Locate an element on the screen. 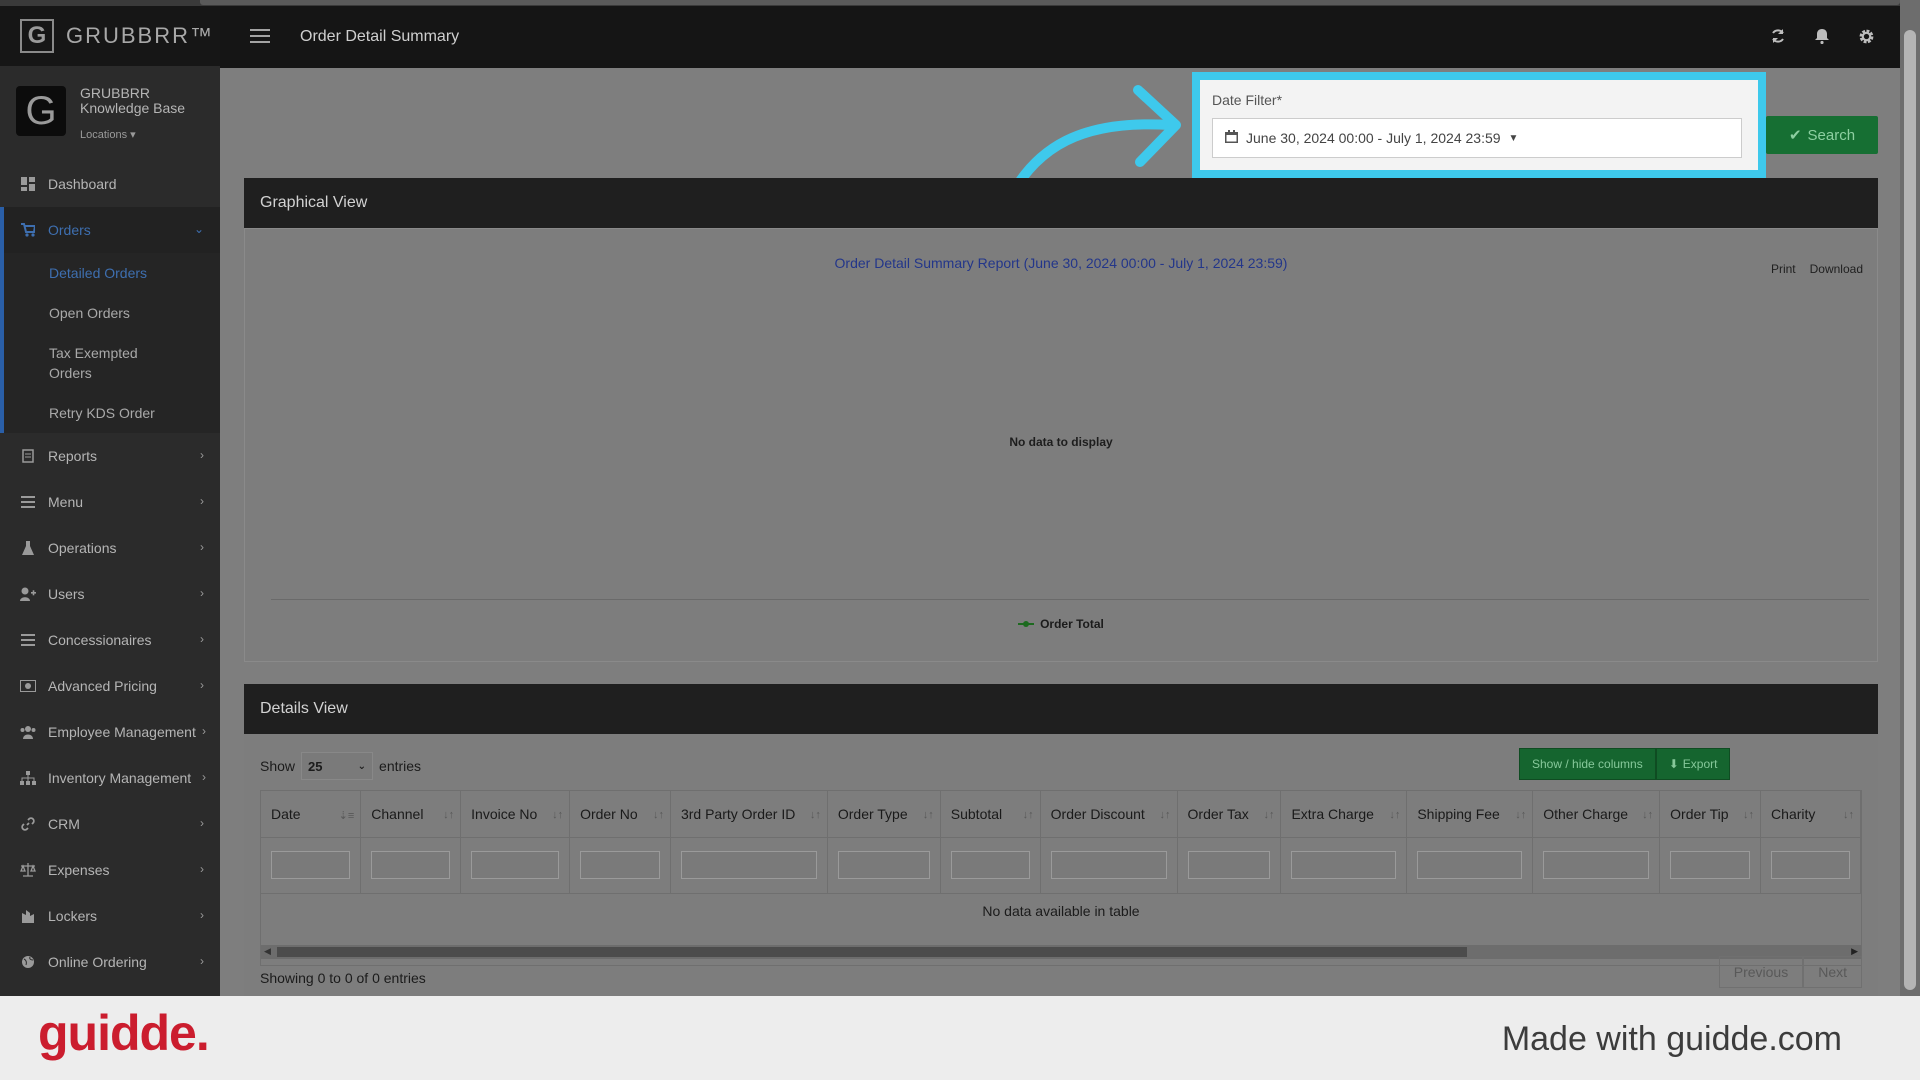 The width and height of the screenshot is (1920, 1080). bell-icon is located at coordinates (1823, 37).